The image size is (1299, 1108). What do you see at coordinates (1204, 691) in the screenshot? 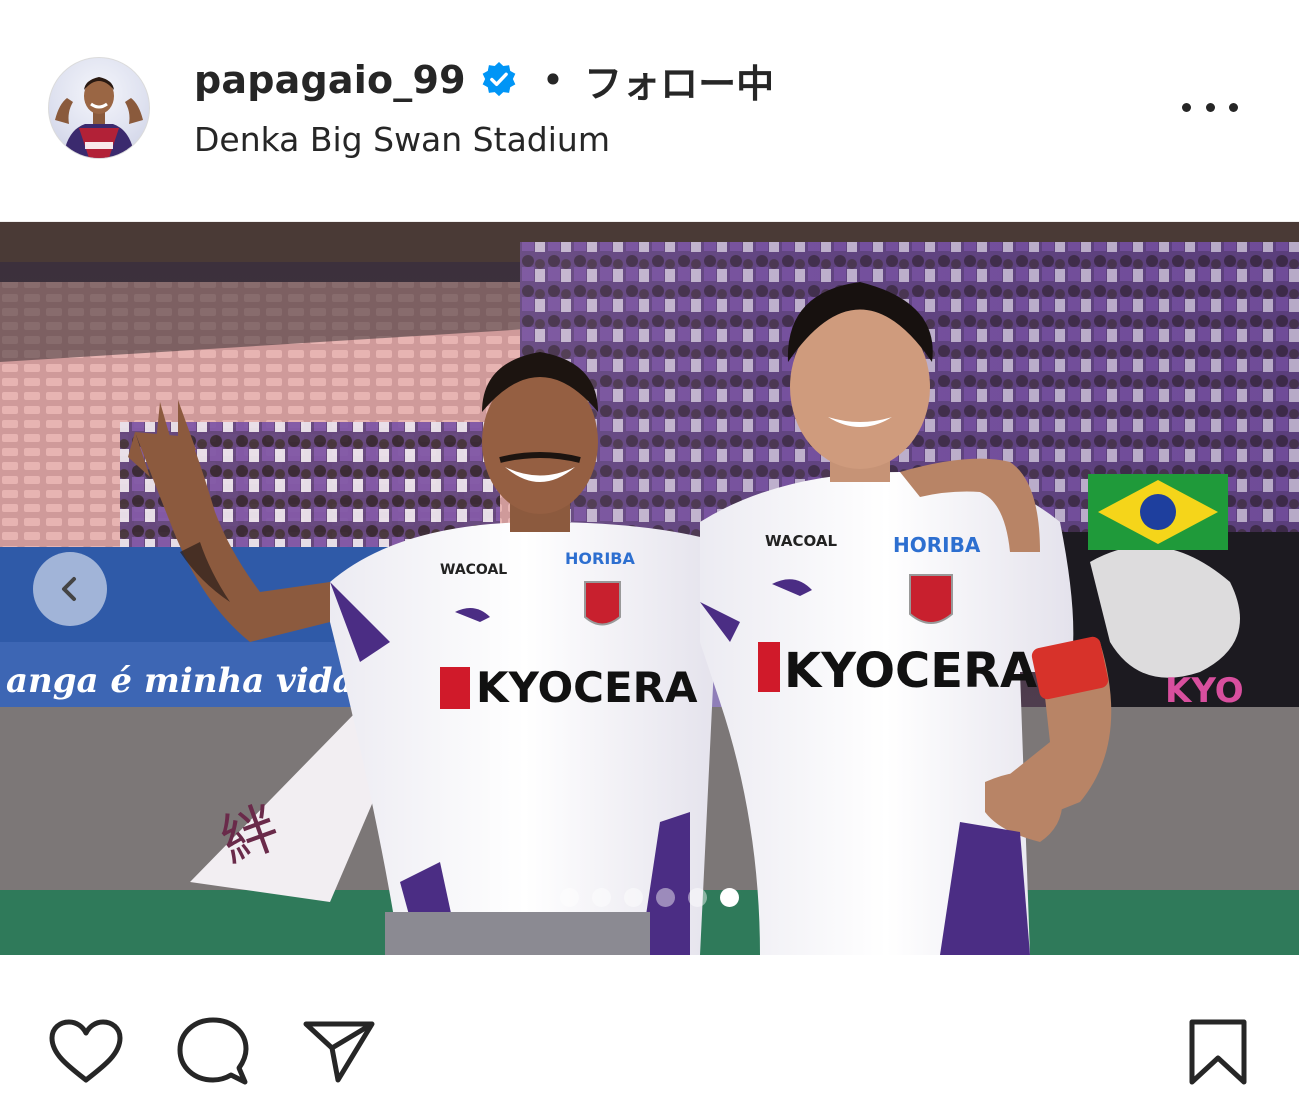
I see `banner-kyo-text: KYO` at bounding box center [1204, 691].